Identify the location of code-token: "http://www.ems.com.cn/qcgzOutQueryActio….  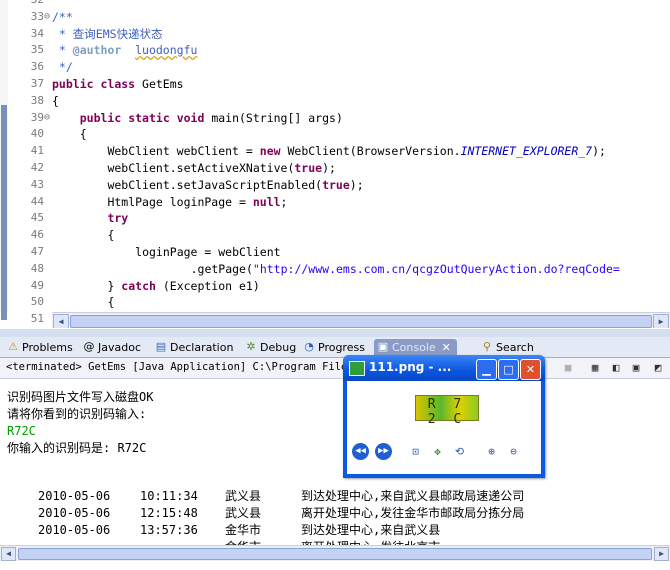
(436, 268).